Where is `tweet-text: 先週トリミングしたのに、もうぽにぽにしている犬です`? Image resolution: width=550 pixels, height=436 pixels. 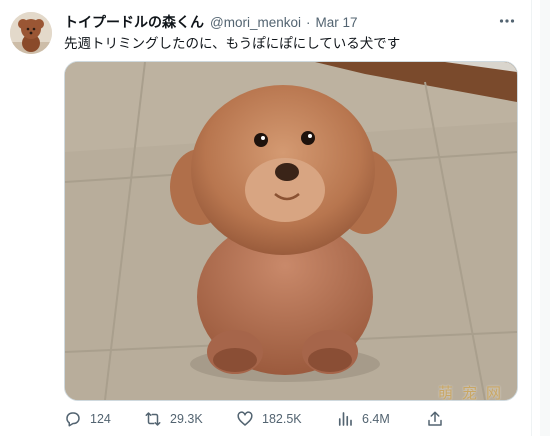 tweet-text: 先週トリミングしたのに、もうぽにぽにしている犬です is located at coordinates (232, 43).